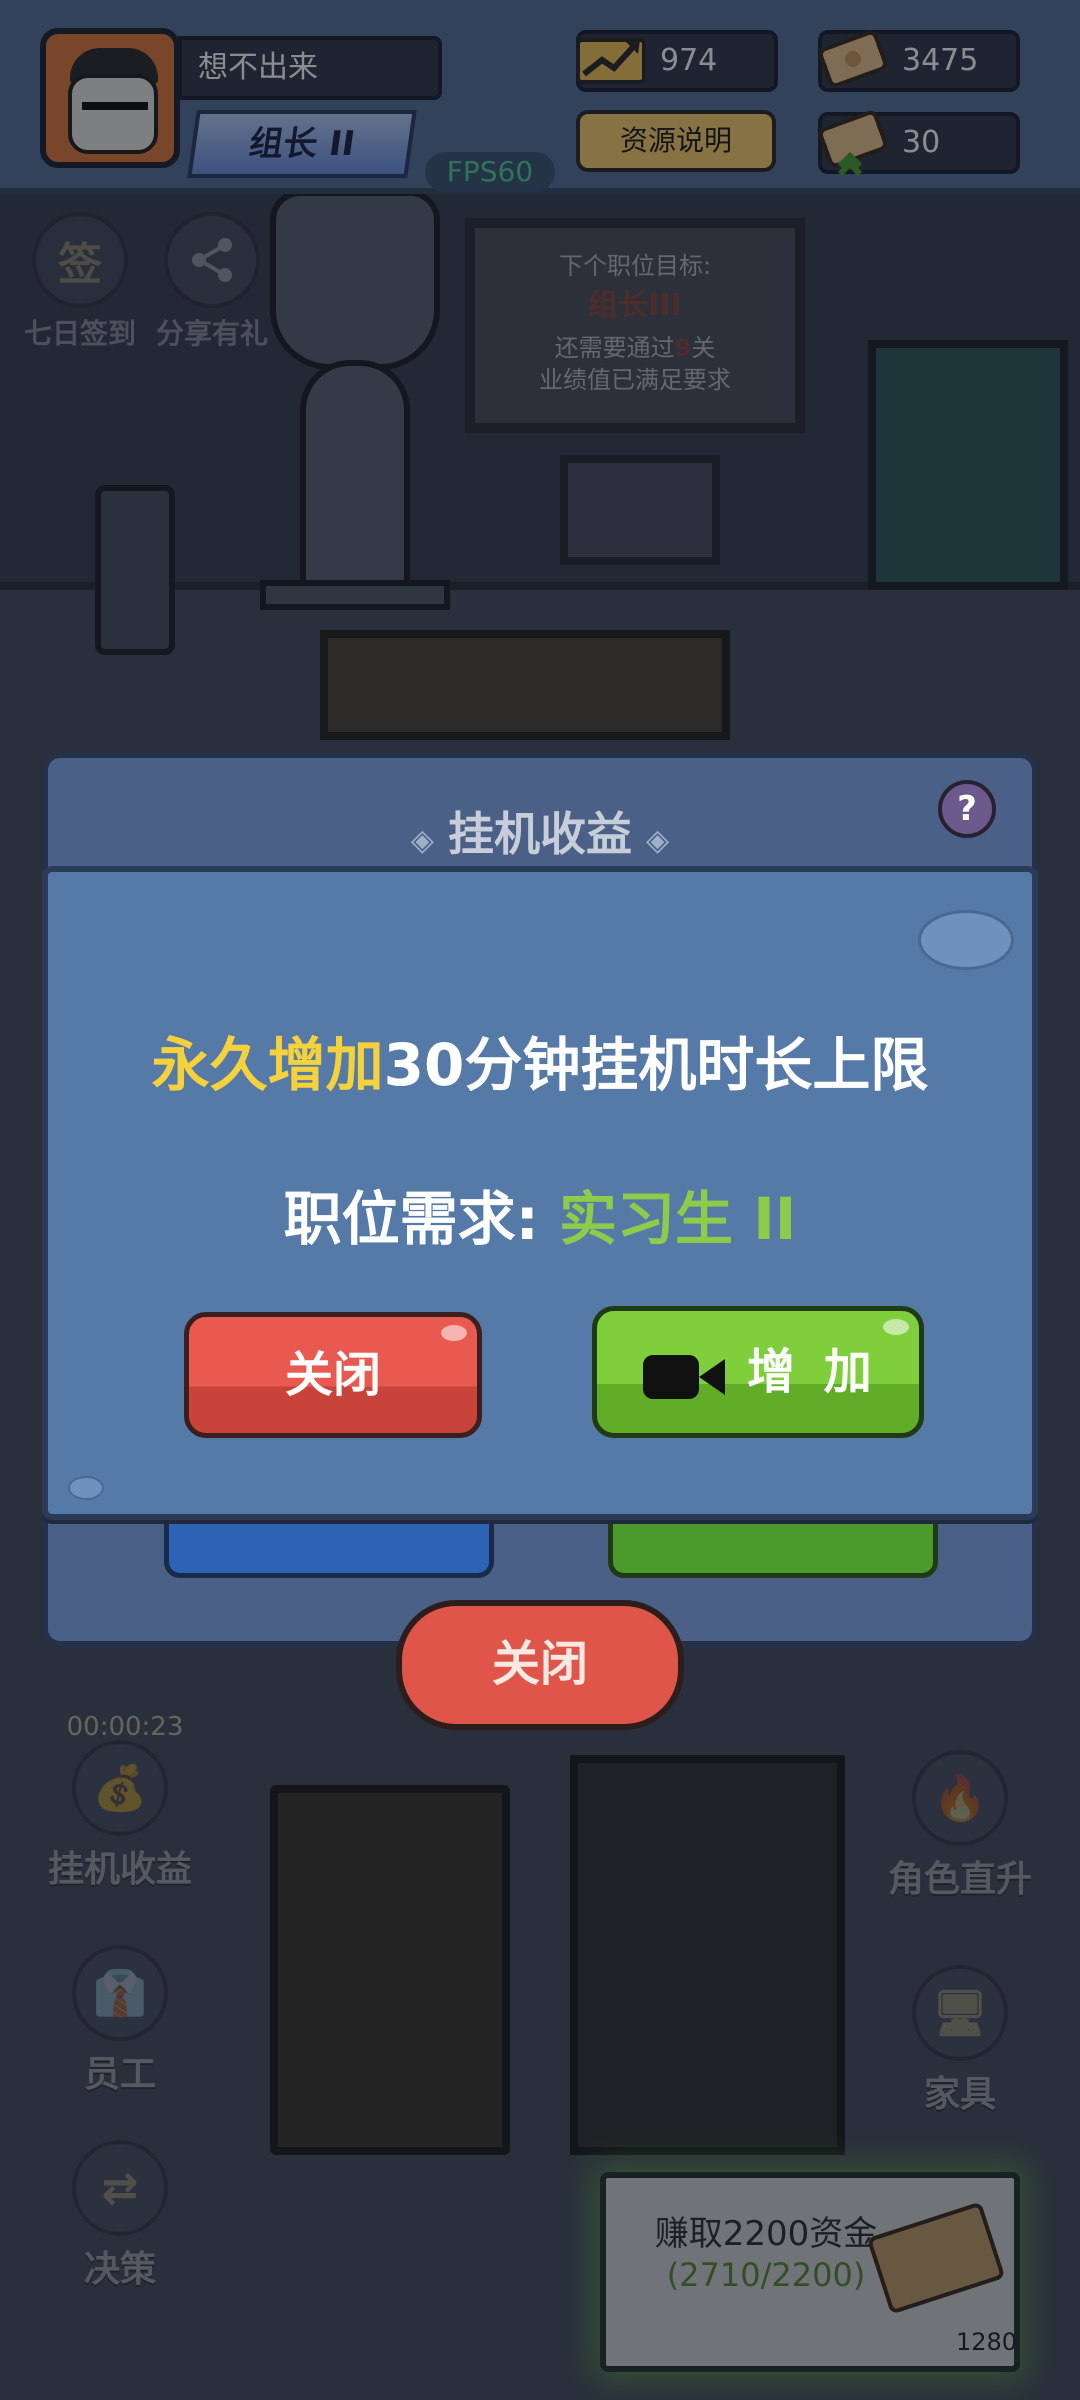  I want to click on message-rest: 30分钟挂机时长上限, so click(656, 1065).